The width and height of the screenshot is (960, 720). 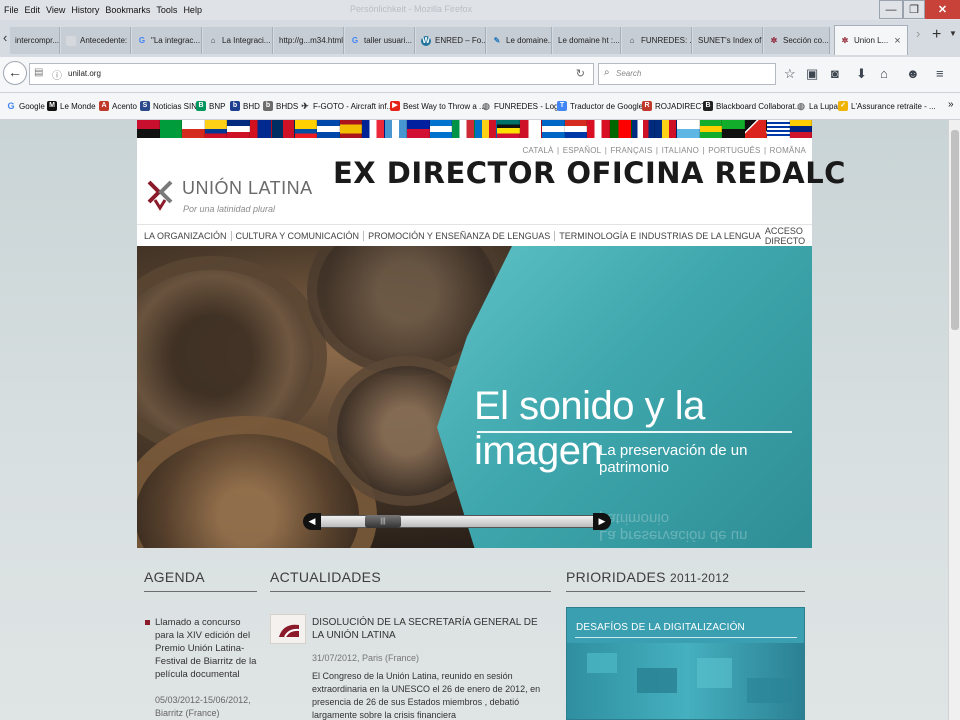 I want to click on tab-list-icon: ▼, so click(x=953, y=33).